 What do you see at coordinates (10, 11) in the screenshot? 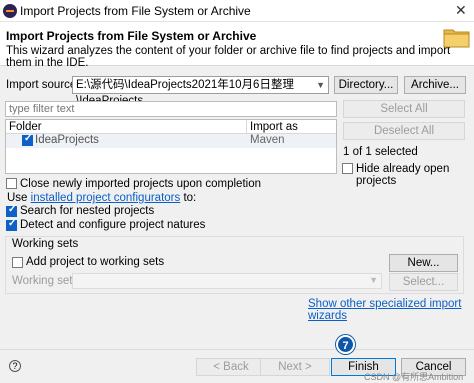
I see `eclipse-icon` at bounding box center [10, 11].